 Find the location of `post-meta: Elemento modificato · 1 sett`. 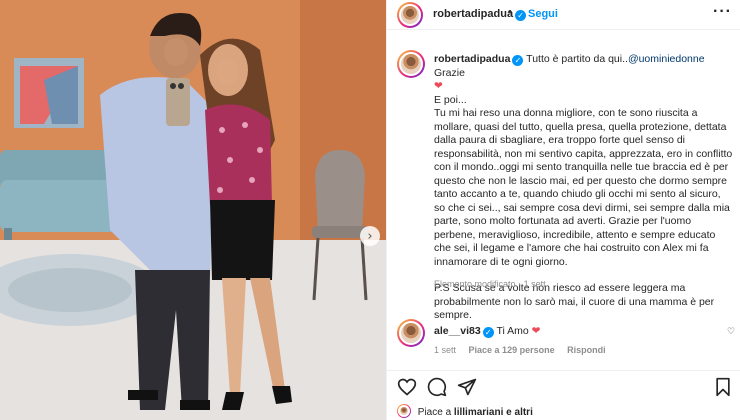

post-meta: Elemento modificato · 1 sett is located at coordinates (490, 284).